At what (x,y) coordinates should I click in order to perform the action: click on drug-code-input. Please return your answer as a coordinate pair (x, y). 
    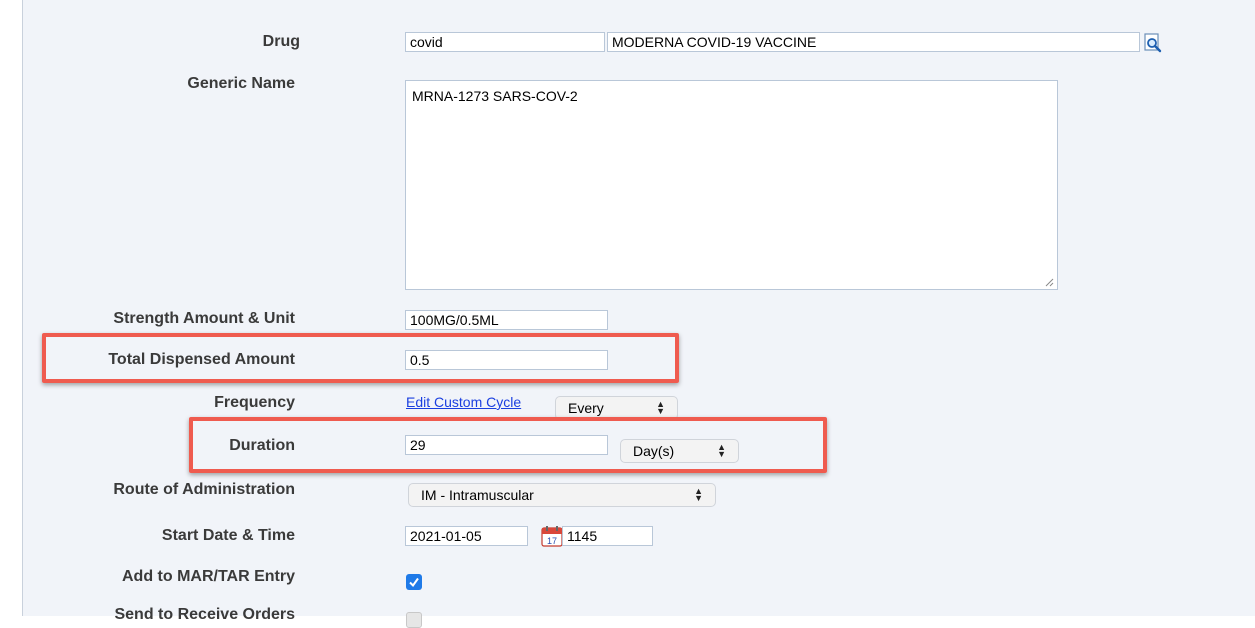
    Looking at the image, I should click on (505, 42).